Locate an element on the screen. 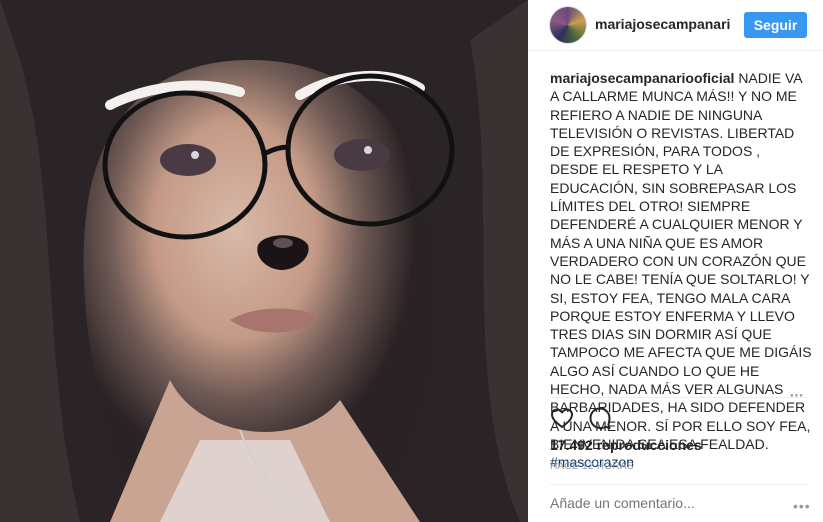  follow-button: Seguir is located at coordinates (775, 25).